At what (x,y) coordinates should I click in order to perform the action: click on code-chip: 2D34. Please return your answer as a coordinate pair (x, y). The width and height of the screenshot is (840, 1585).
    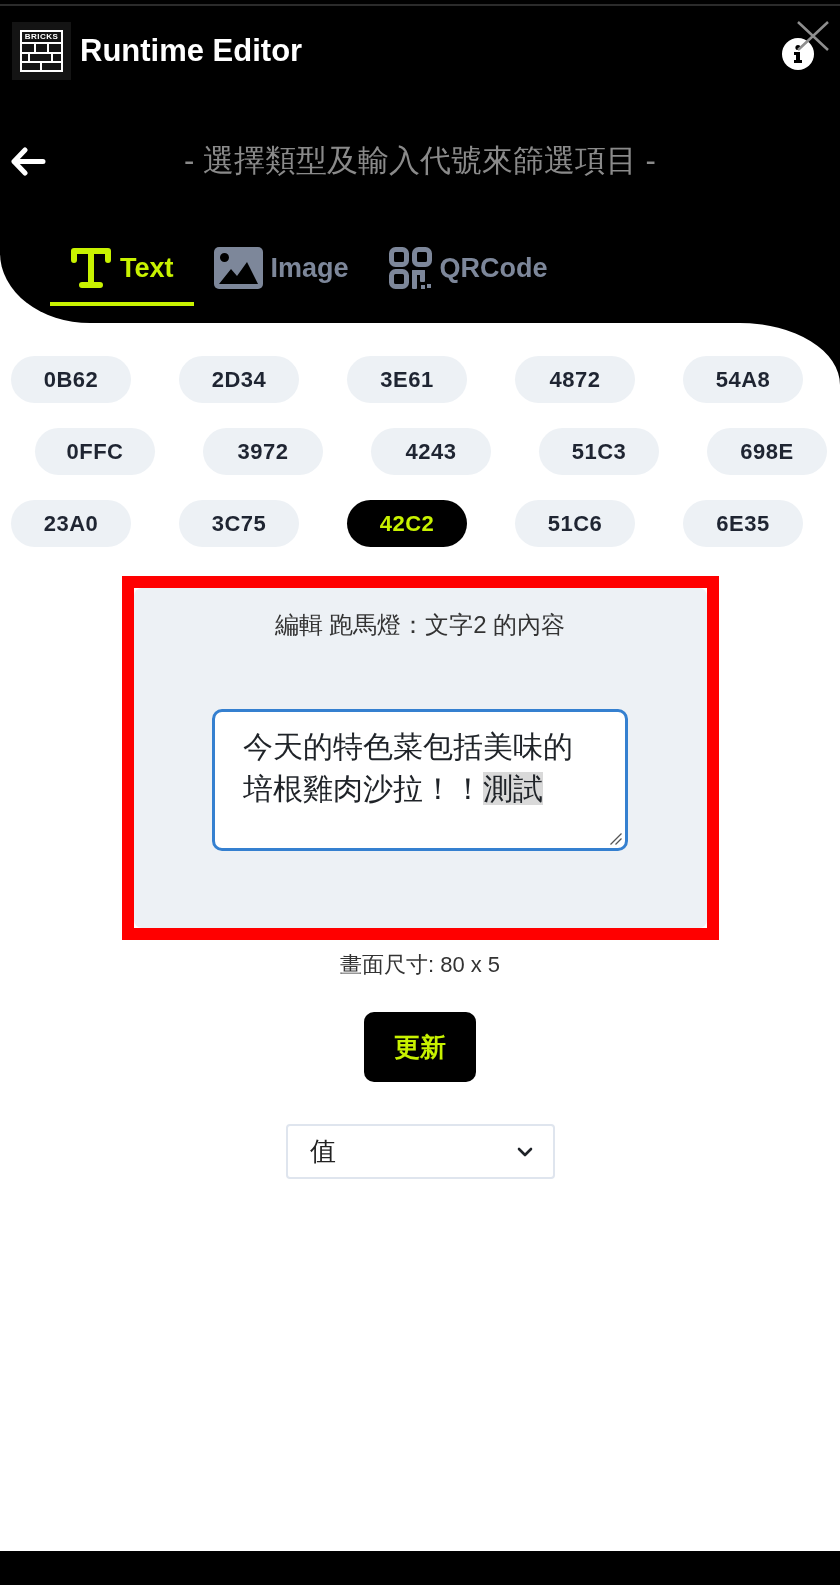
    Looking at the image, I should click on (239, 379).